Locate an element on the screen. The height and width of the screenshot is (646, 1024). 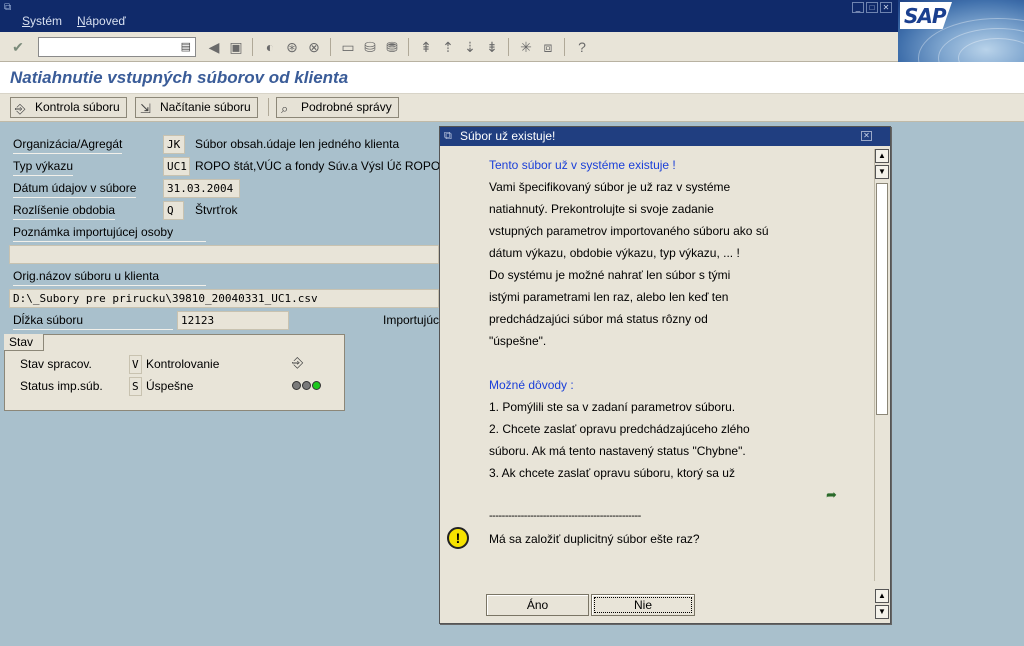
report-type-text: ROPO štát,VÚC a fondy Súv.a Výsl Úč ROPO is located at coordinates (318, 166).